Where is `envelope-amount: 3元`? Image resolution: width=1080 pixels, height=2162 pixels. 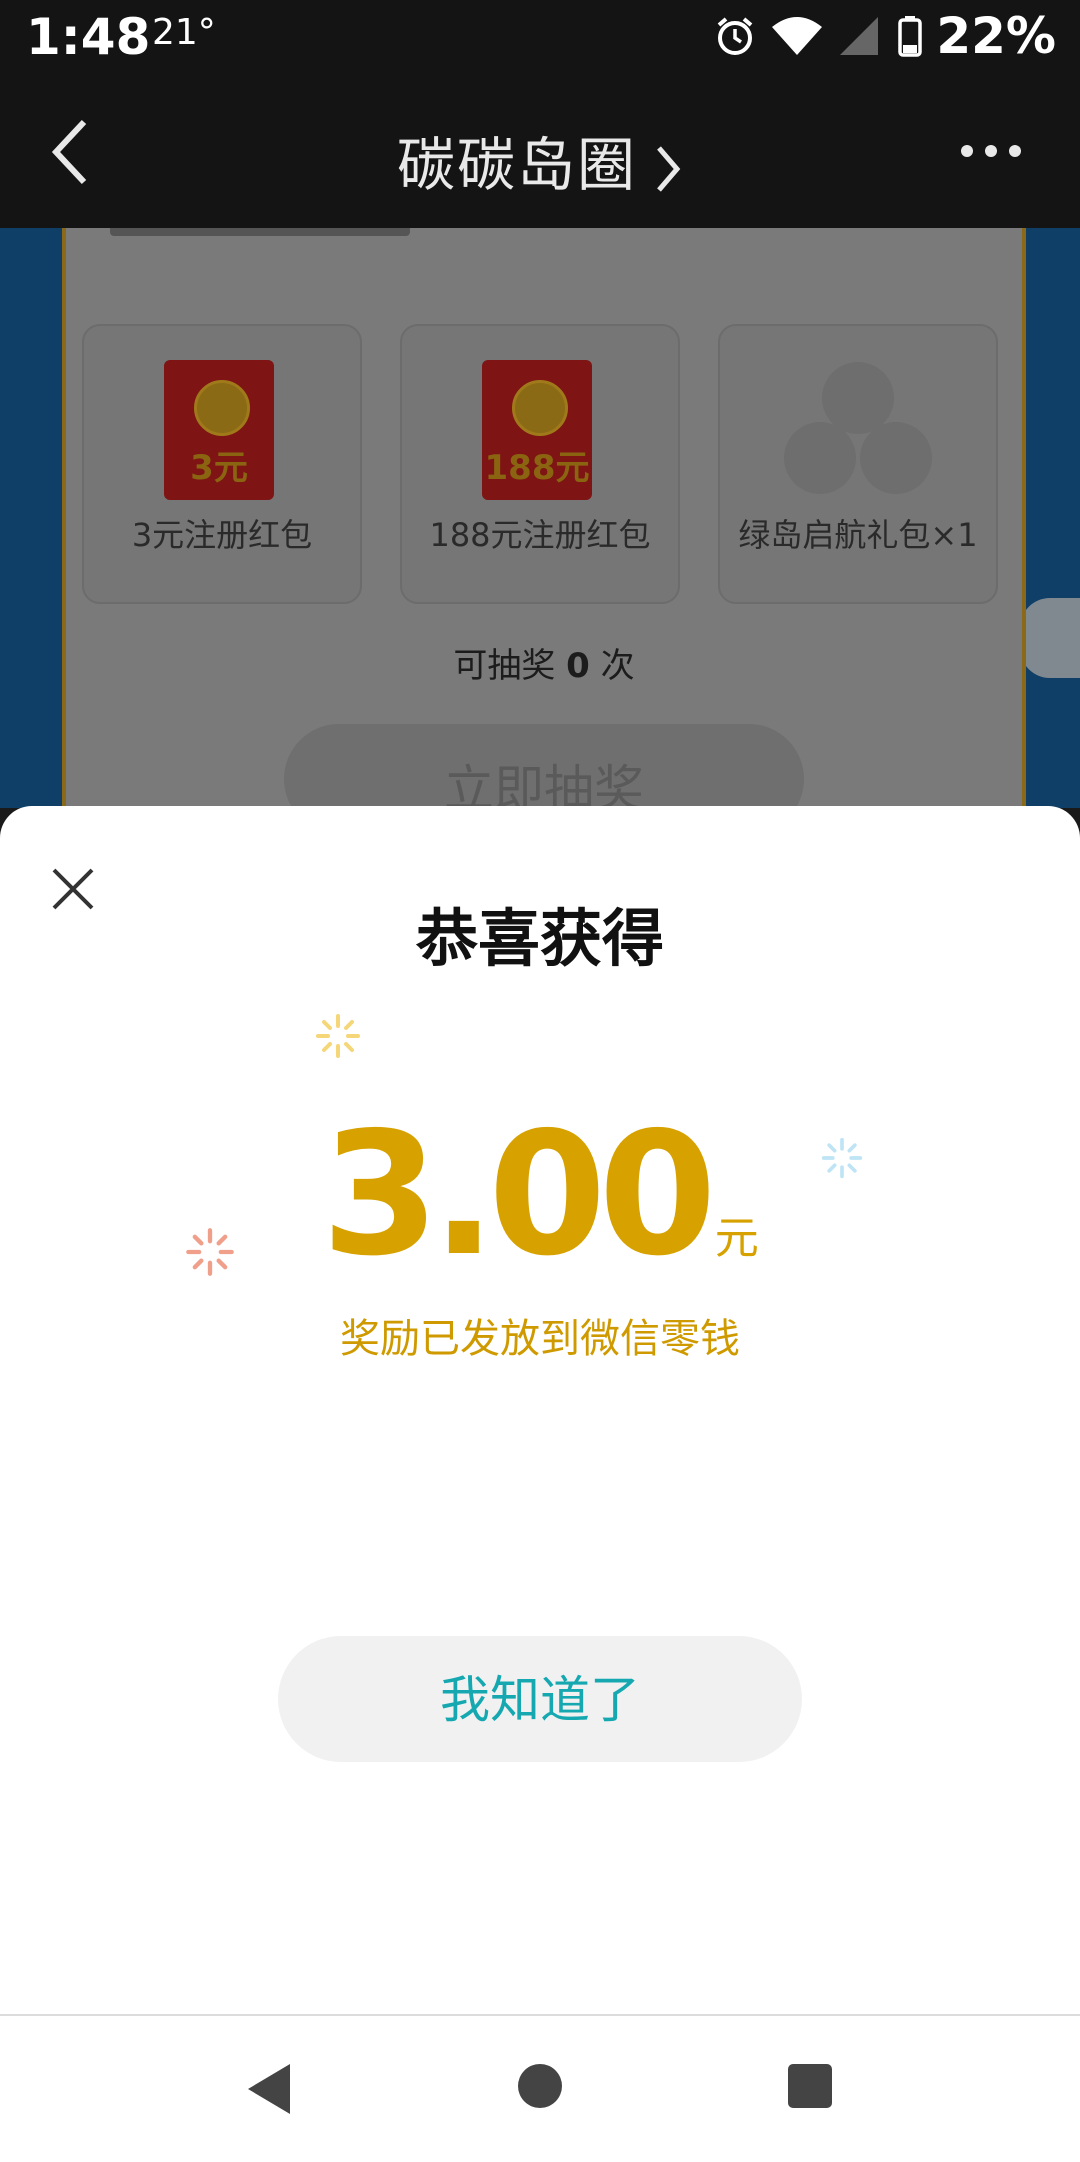
envelope-amount: 3元 is located at coordinates (219, 468).